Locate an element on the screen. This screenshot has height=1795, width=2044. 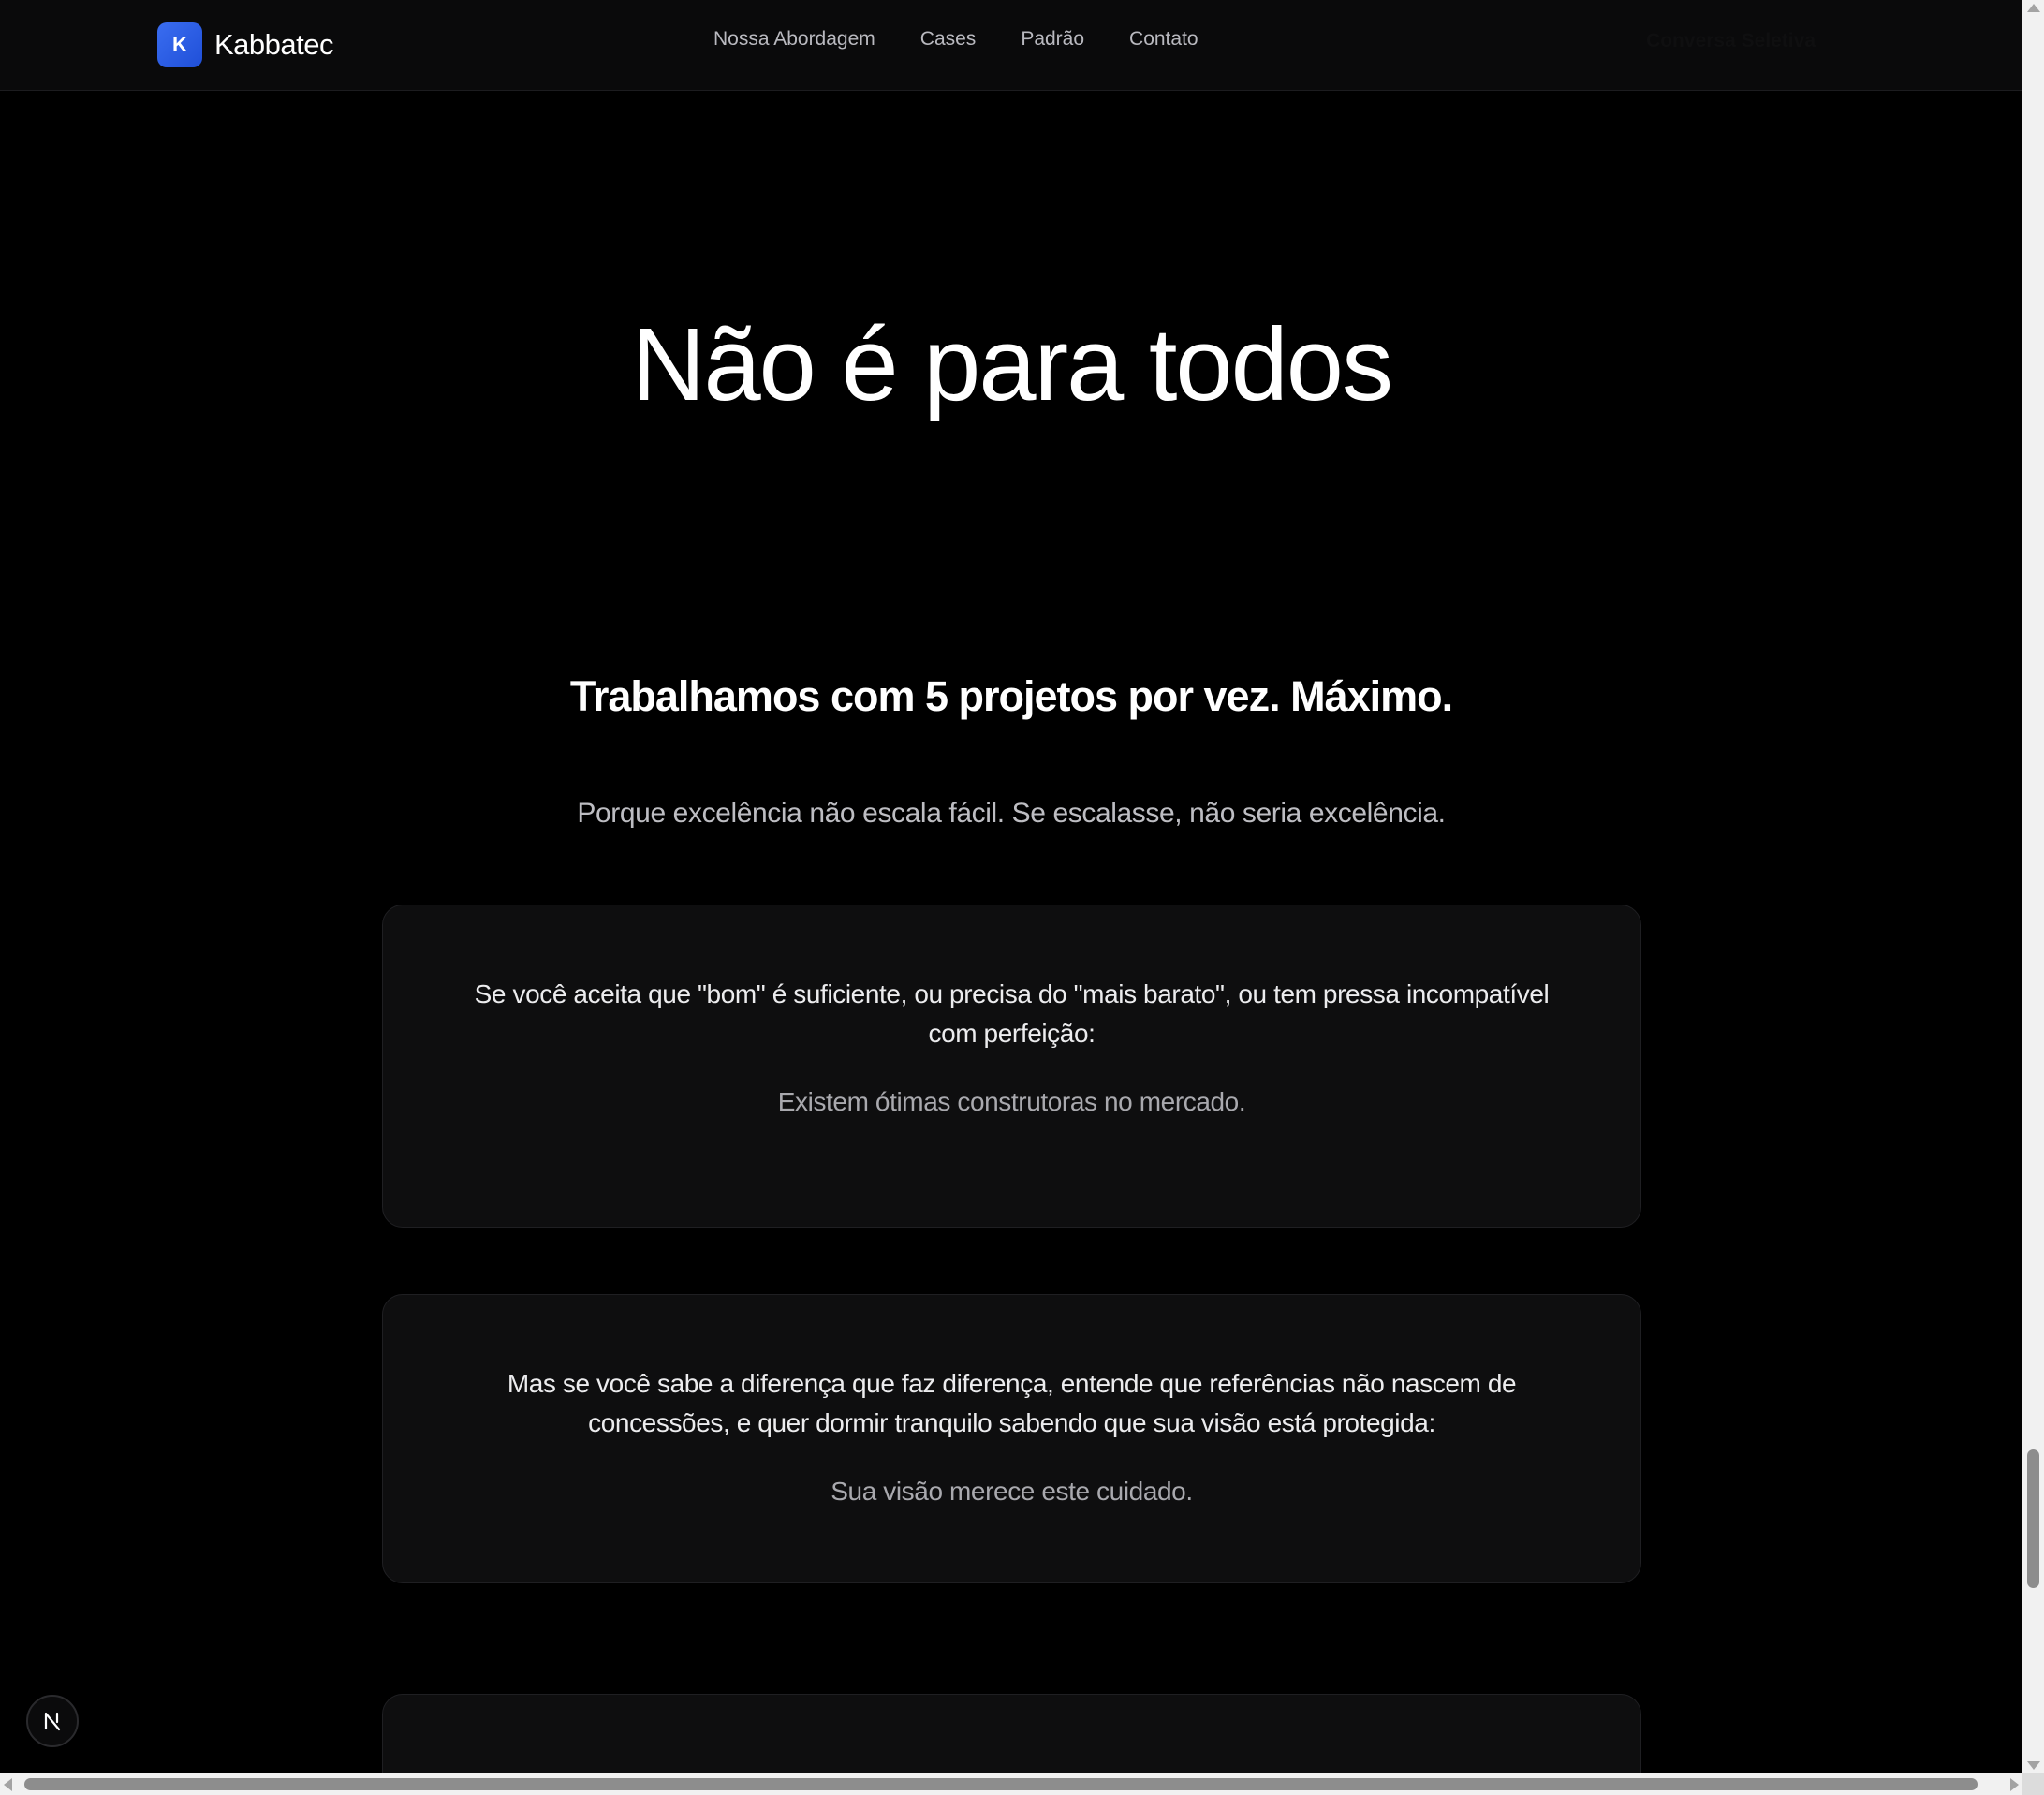
n-glyph is located at coordinates (52, 1721).